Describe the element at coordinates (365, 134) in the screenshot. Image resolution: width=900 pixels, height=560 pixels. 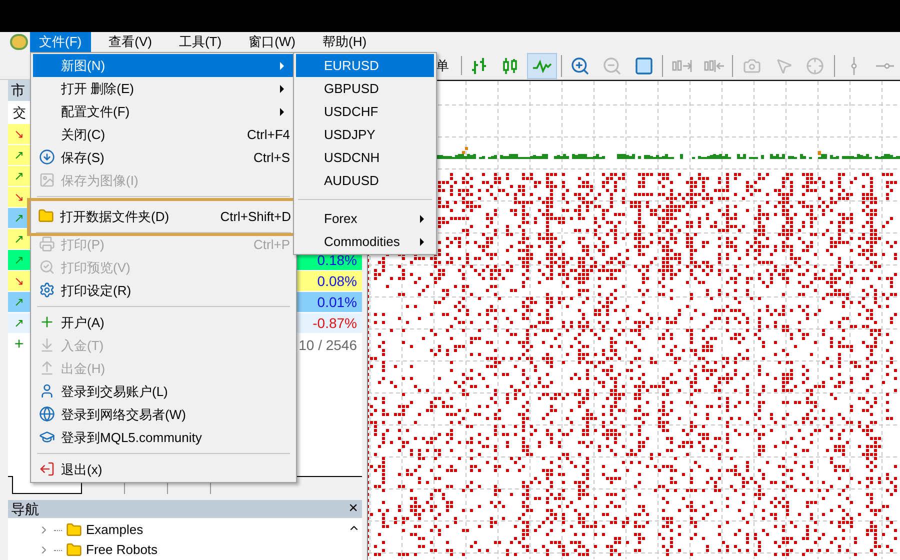
I see `menu-item: USDJPY` at that location.